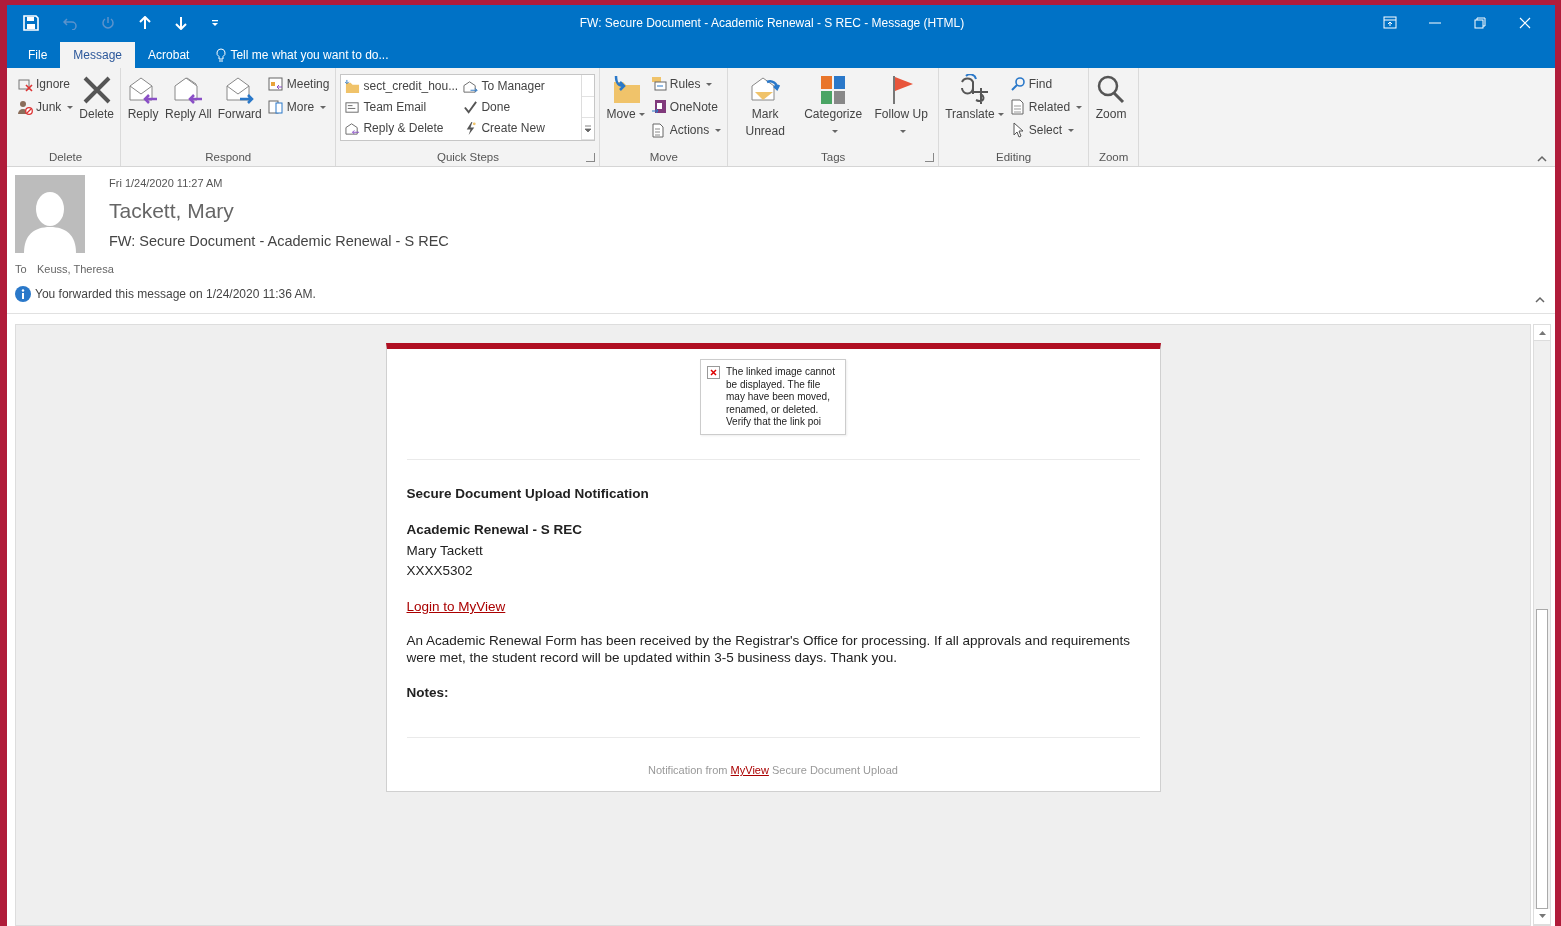  Describe the element at coordinates (768, 650) in the screenshot. I see `email-body-text: An Academic Renewal Form has been received by the Registrar's Office for processing. If all approvals and requirements were met, the student record will be updated within 3-5 business days. Thank you.` at that location.